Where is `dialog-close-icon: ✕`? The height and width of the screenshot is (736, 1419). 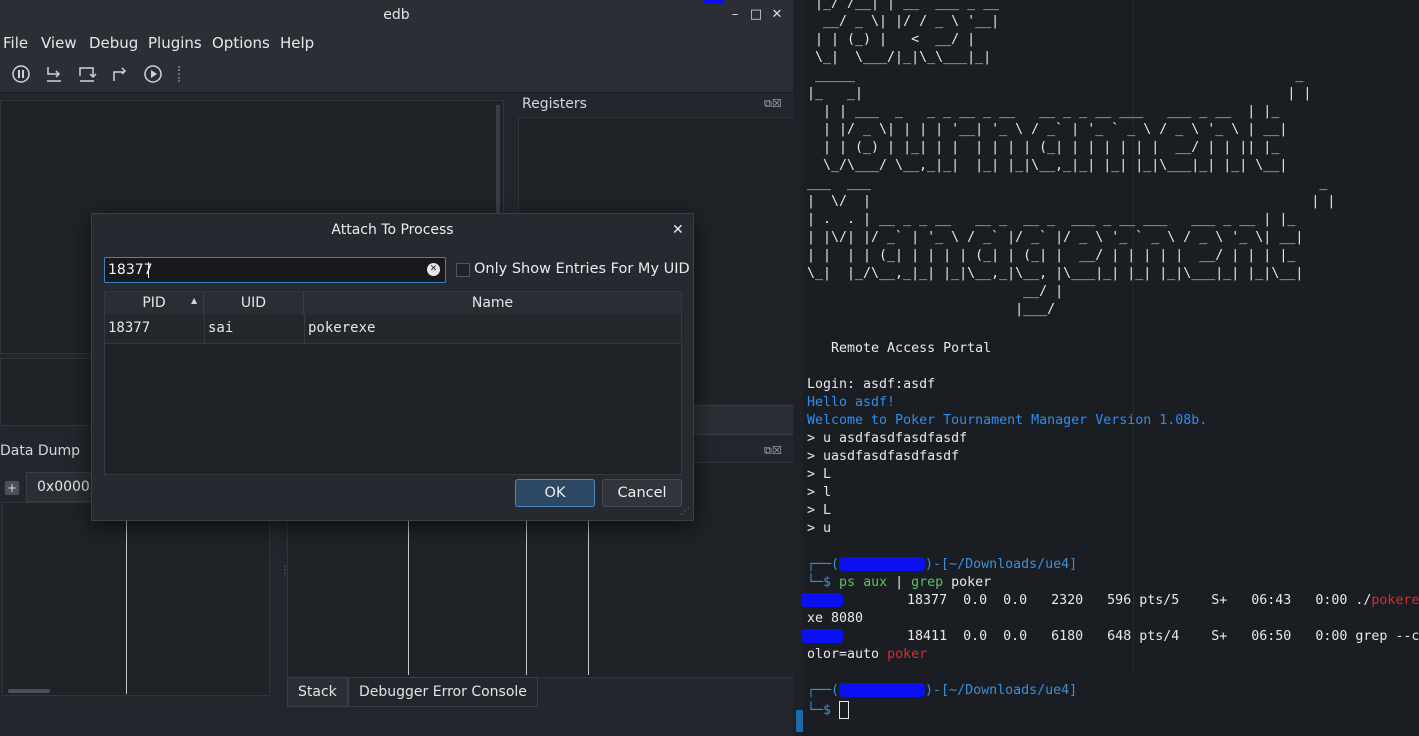
dialog-close-icon: ✕ is located at coordinates (678, 230).